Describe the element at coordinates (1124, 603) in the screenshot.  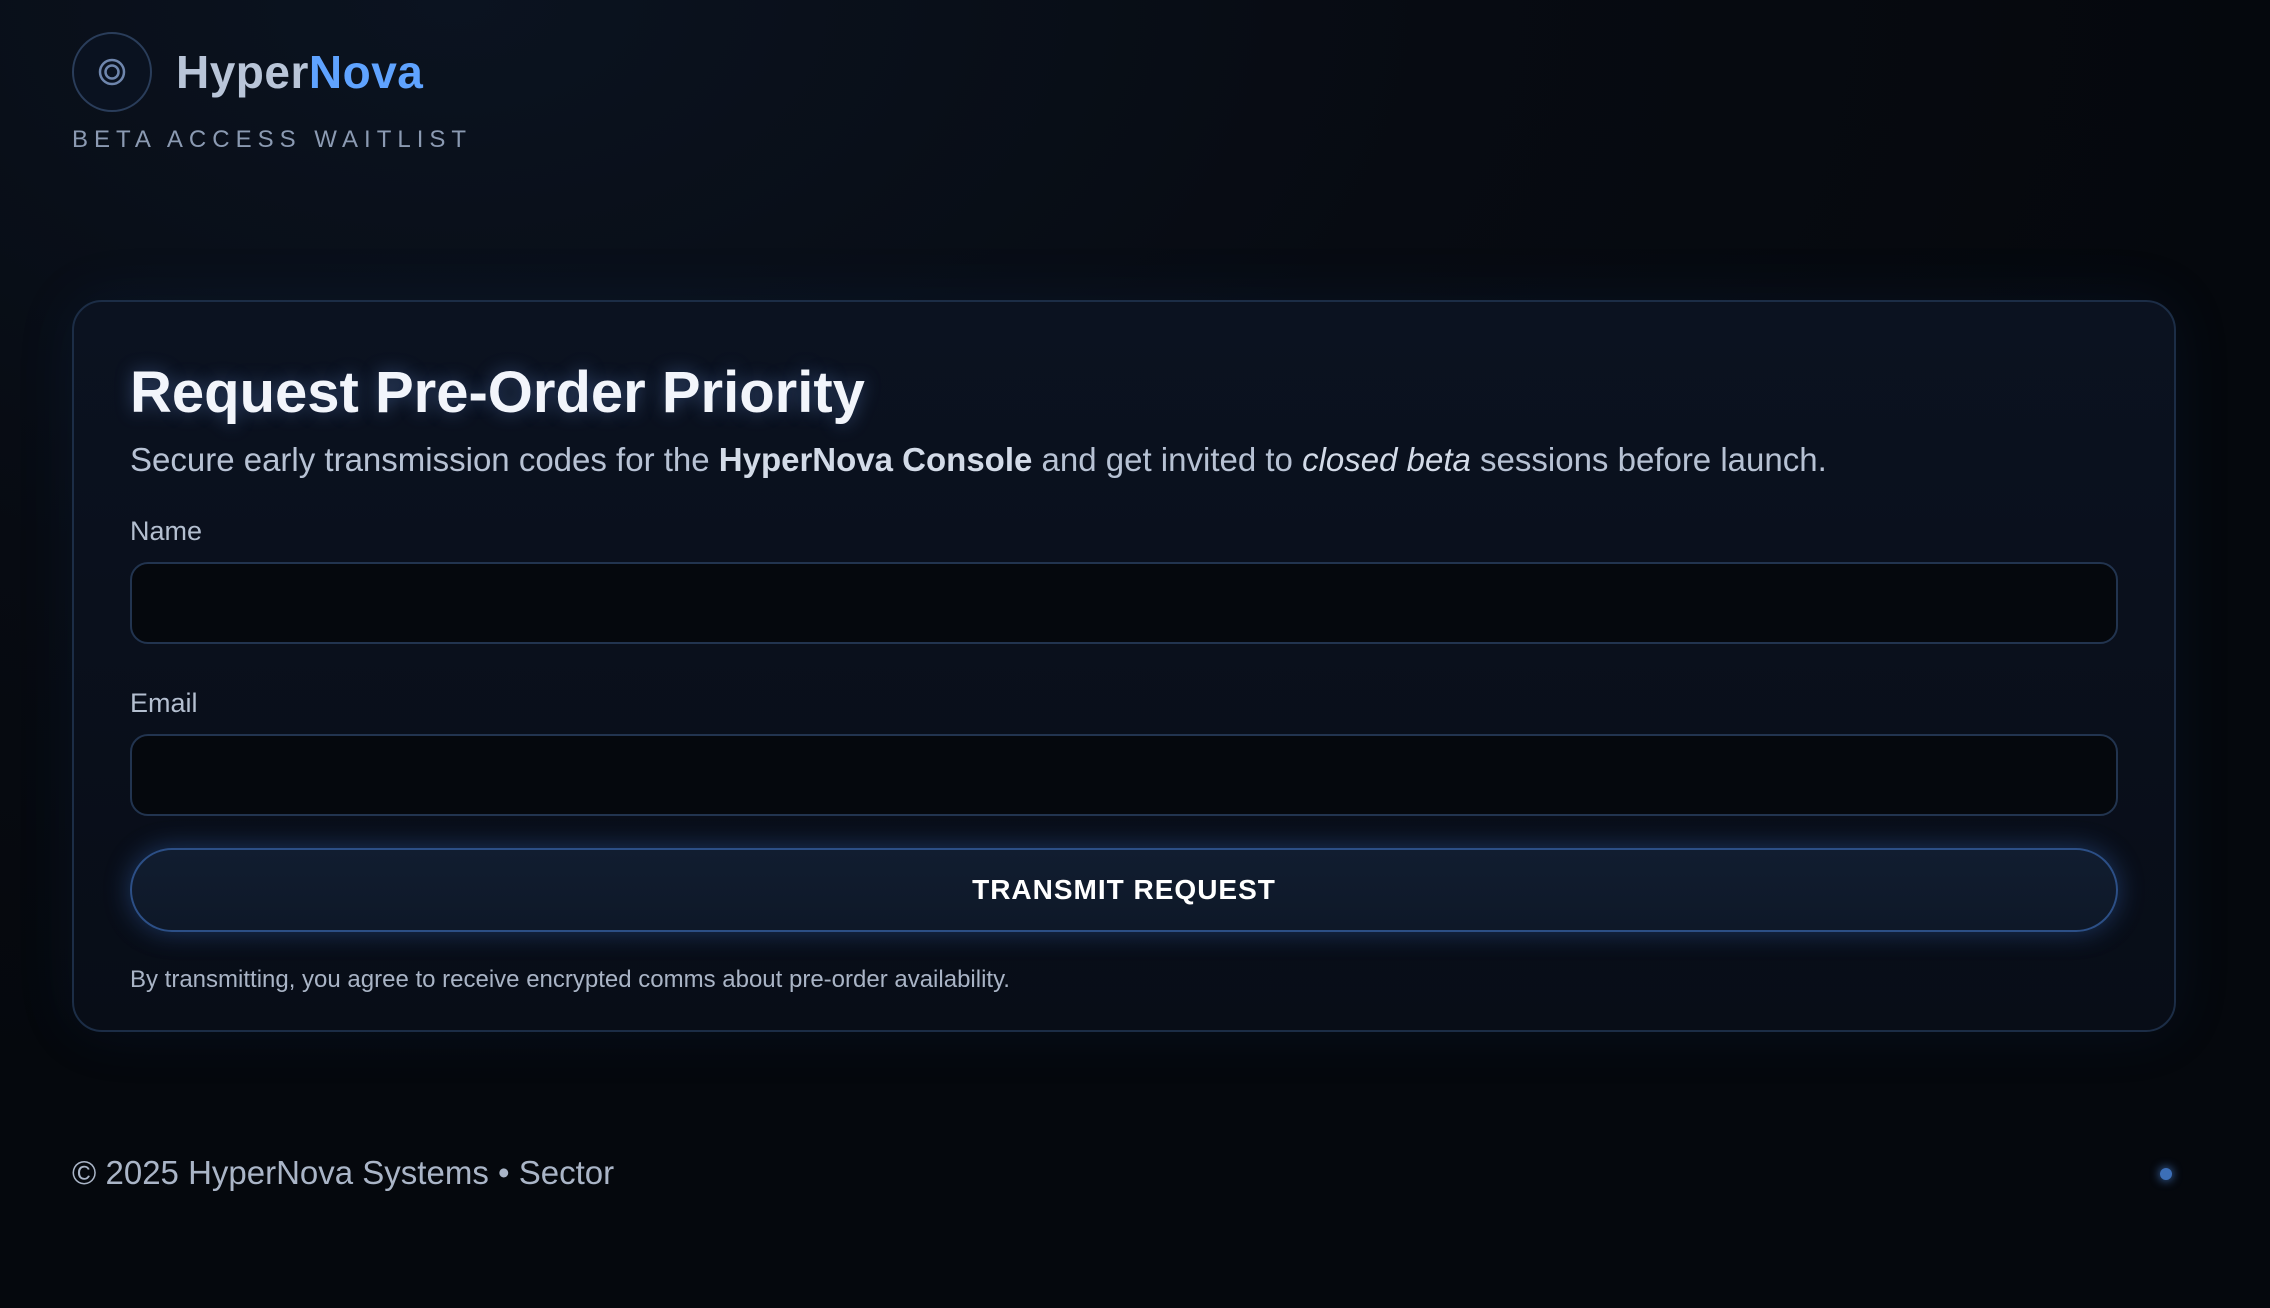
I see `name-field` at that location.